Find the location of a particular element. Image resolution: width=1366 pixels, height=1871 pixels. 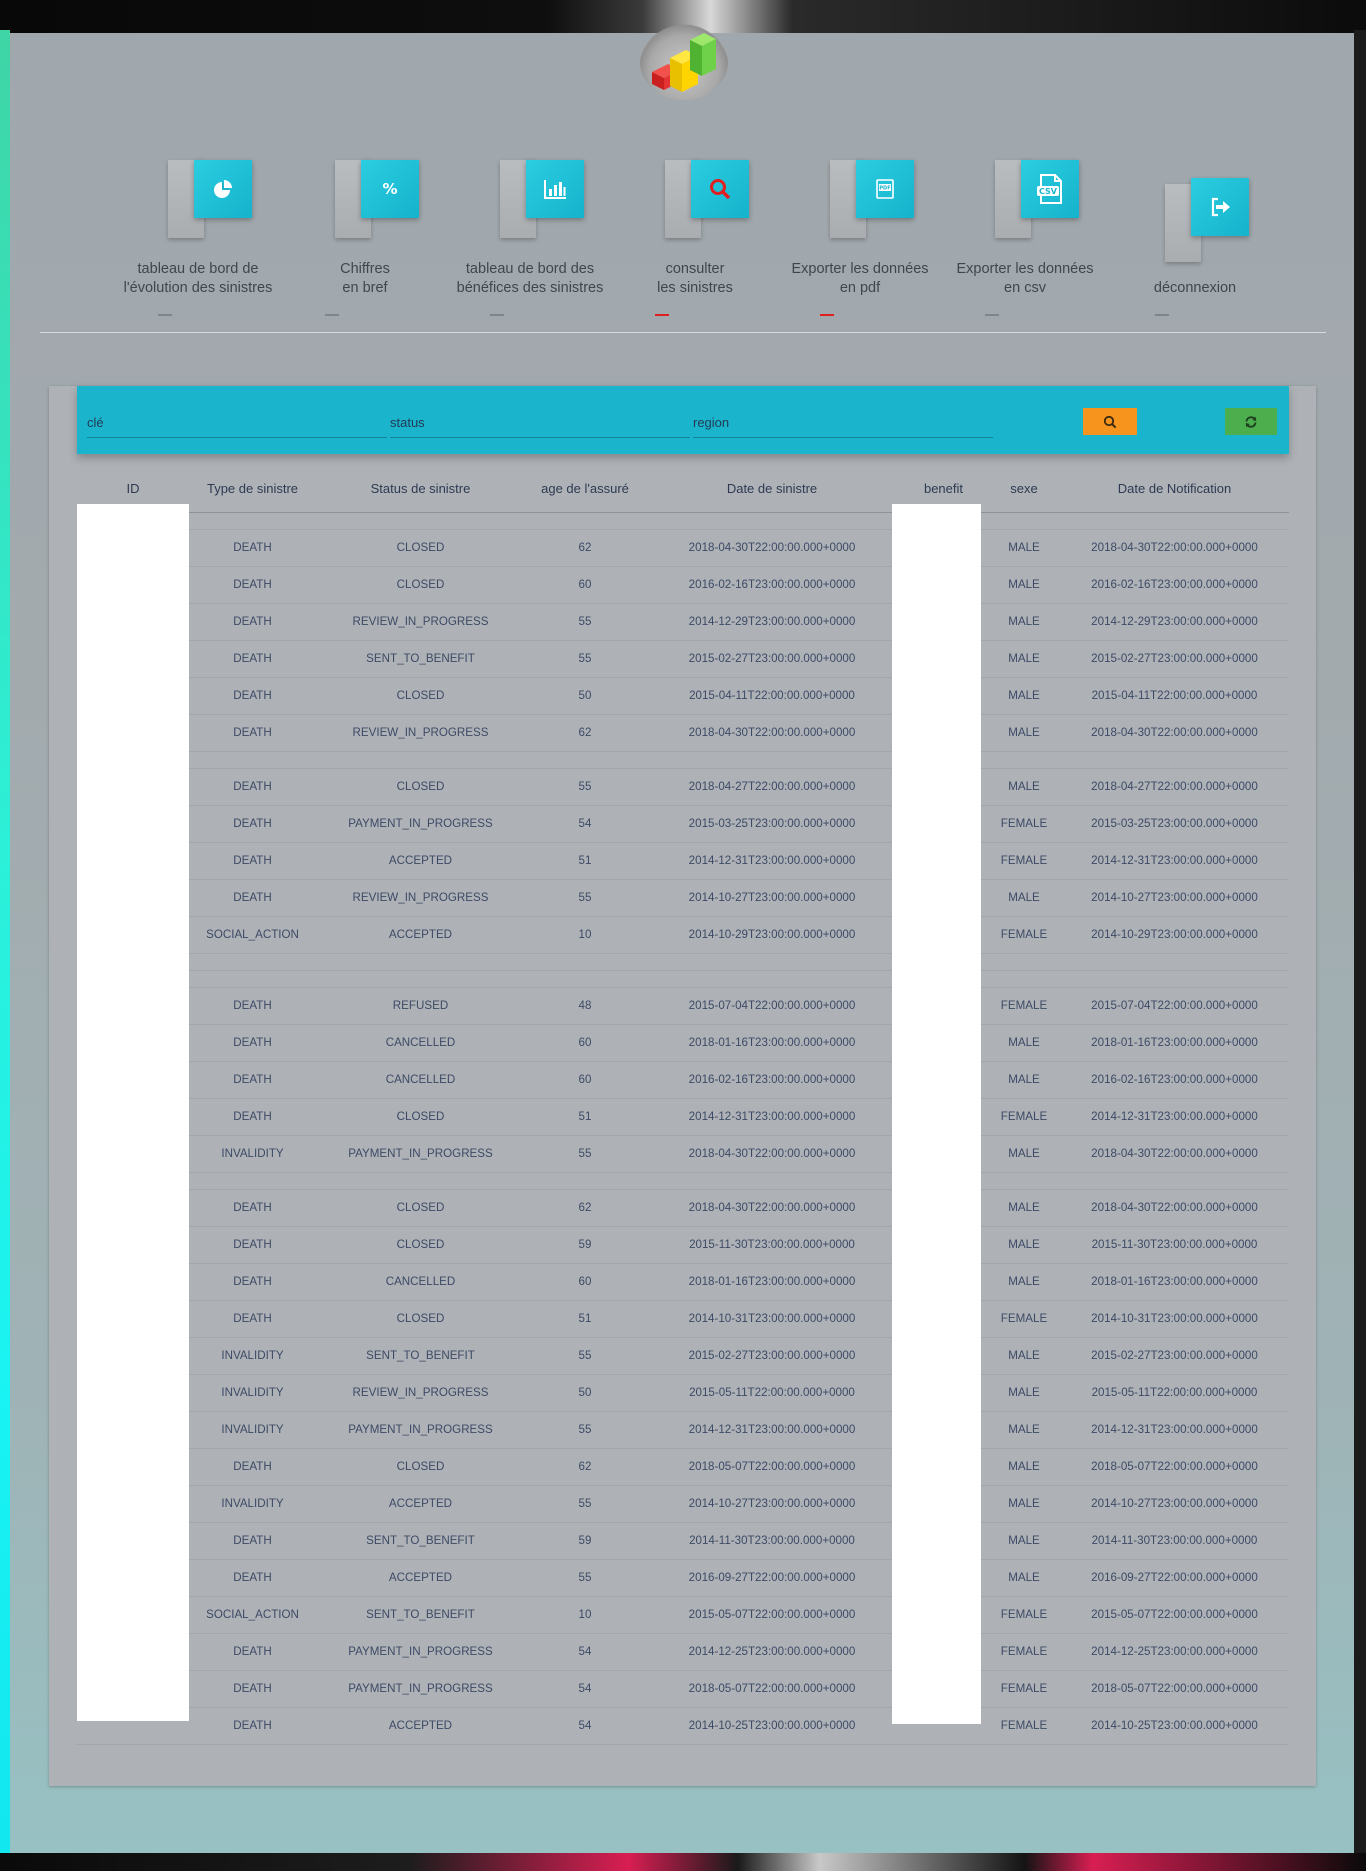

nav-item-indicator is located at coordinates (1162, 315).